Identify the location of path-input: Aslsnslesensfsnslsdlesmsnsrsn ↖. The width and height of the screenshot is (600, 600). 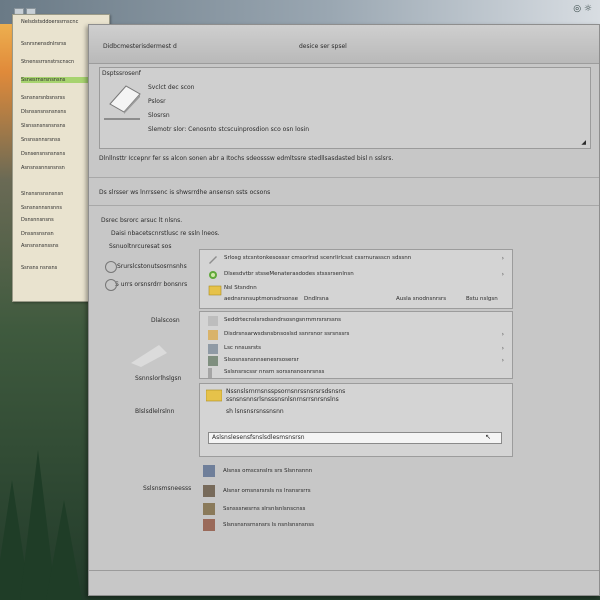
(355, 438).